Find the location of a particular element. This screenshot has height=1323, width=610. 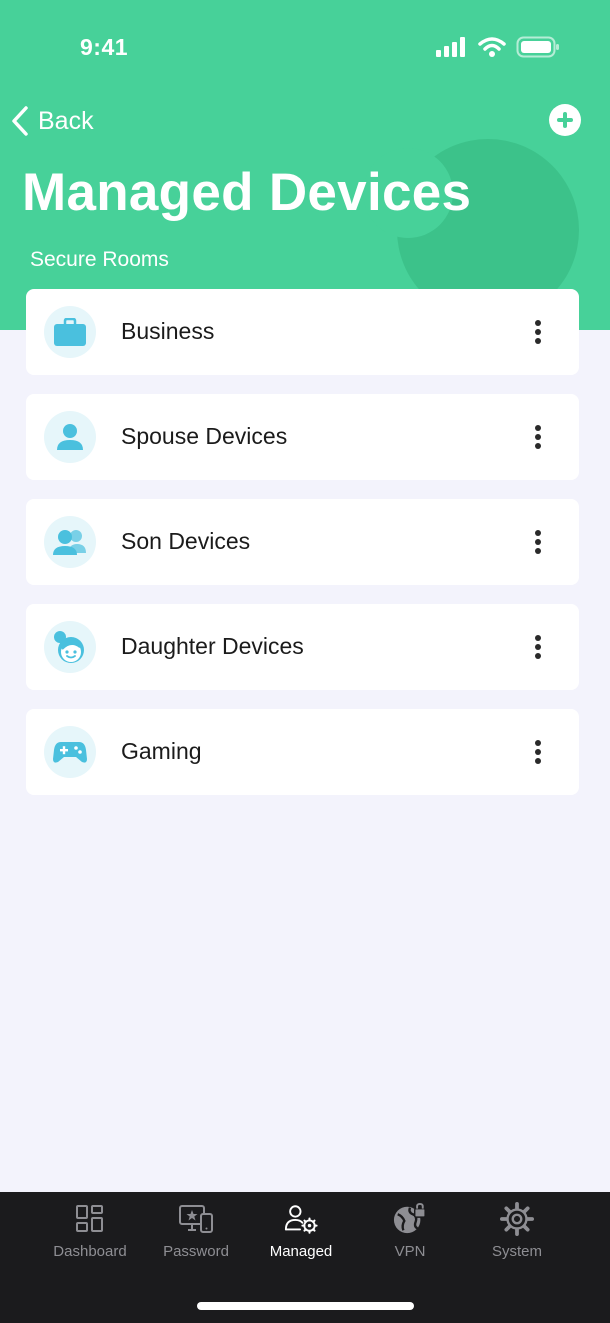

people-icon is located at coordinates (69, 542).